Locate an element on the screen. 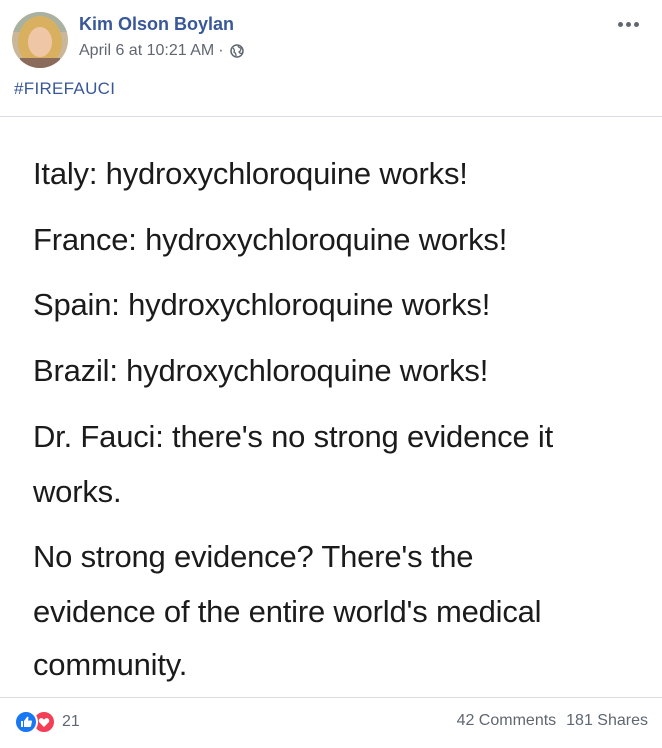 The height and width of the screenshot is (748, 662). author-name: Kim Olson Boylan is located at coordinates (156, 24).